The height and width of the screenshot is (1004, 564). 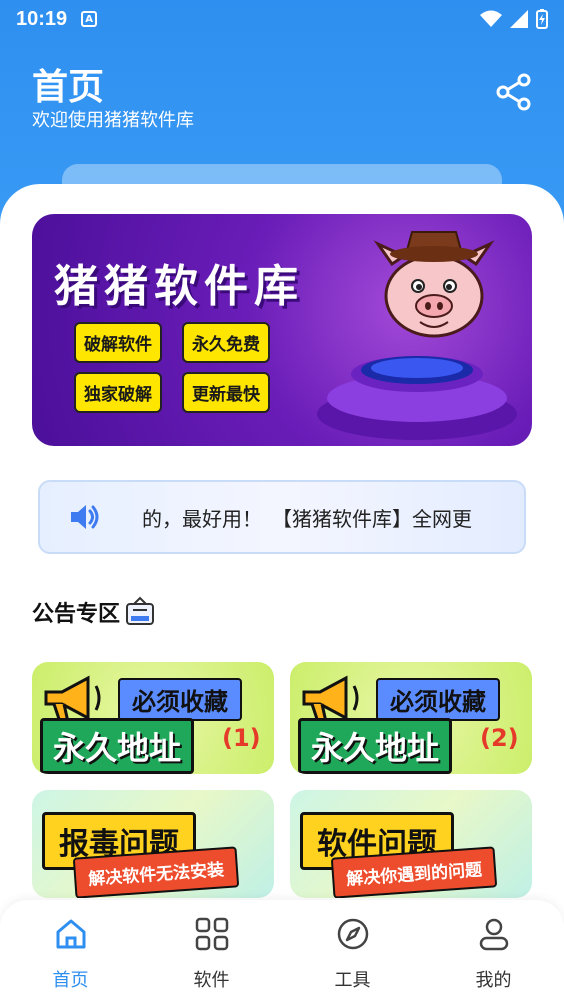 I want to click on status-bar: 10:19 A, so click(x=282, y=19).